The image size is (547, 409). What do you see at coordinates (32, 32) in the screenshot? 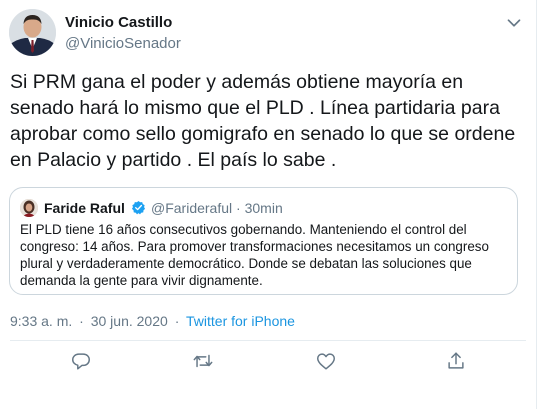
I see `author-avatar` at bounding box center [32, 32].